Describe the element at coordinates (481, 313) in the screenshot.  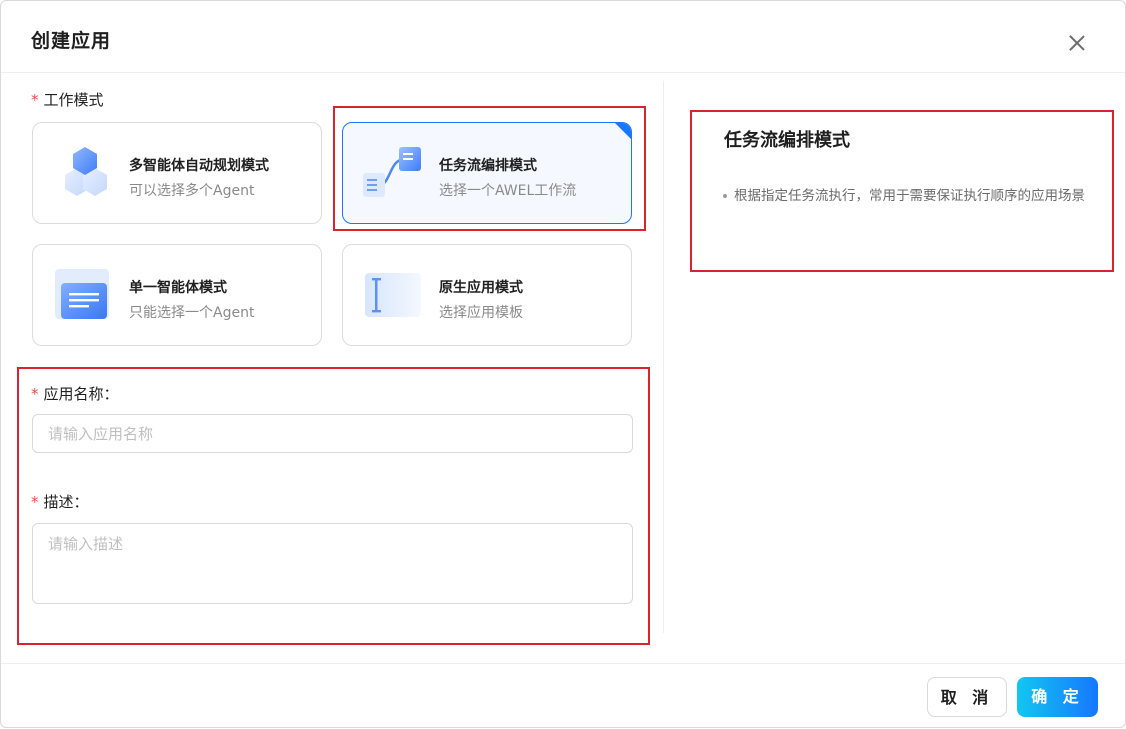
I see `mode-card-subtitle: 选择应用模板` at that location.